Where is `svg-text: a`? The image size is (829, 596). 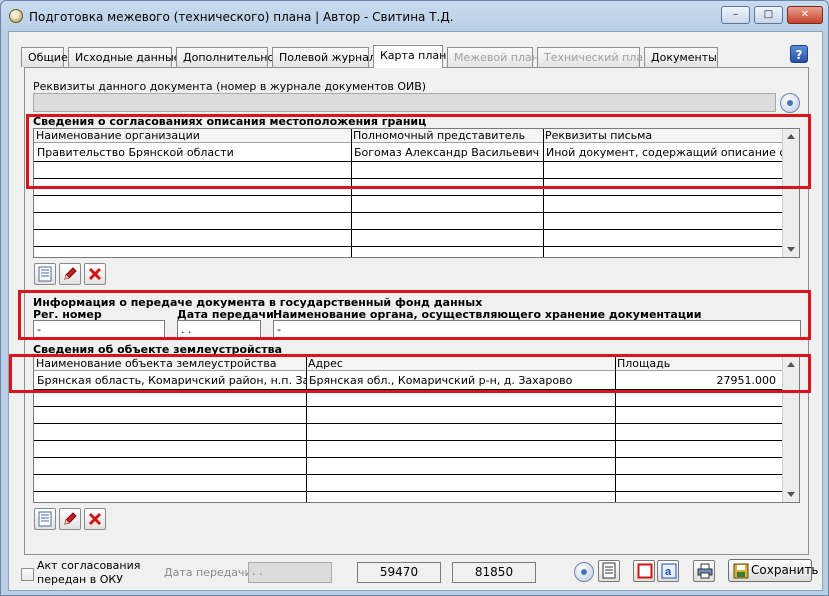 svg-text: a is located at coordinates (668, 572).